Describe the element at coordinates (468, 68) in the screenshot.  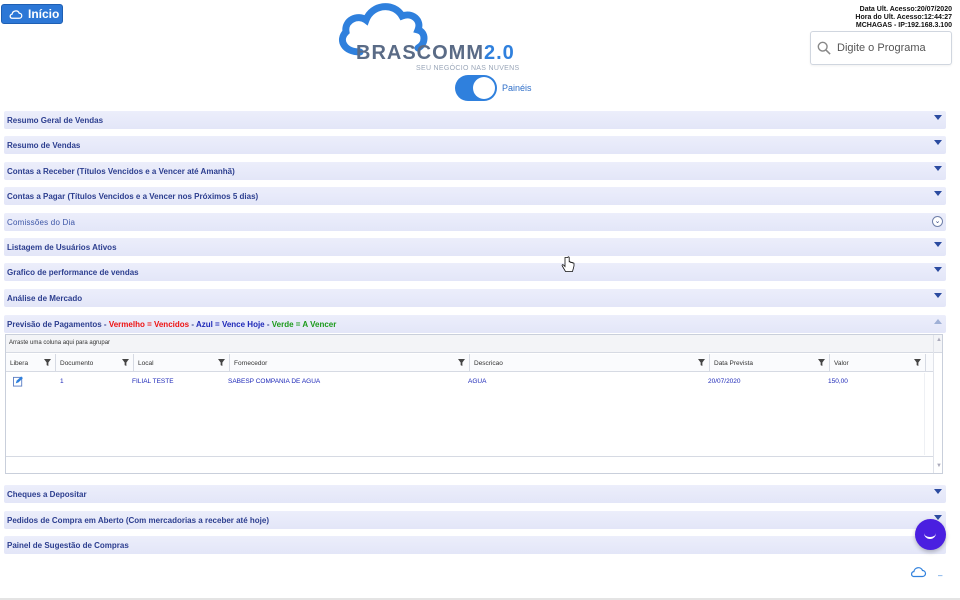
I see `logo-tagline: SEU NEGÓCIO NAS NUVENS` at that location.